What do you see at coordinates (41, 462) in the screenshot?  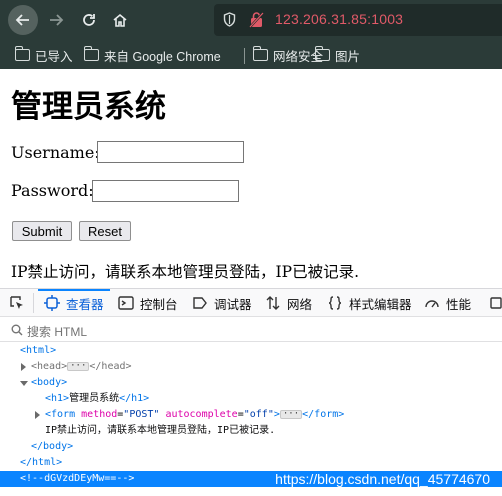 I see `tag-html-close: </html>` at bounding box center [41, 462].